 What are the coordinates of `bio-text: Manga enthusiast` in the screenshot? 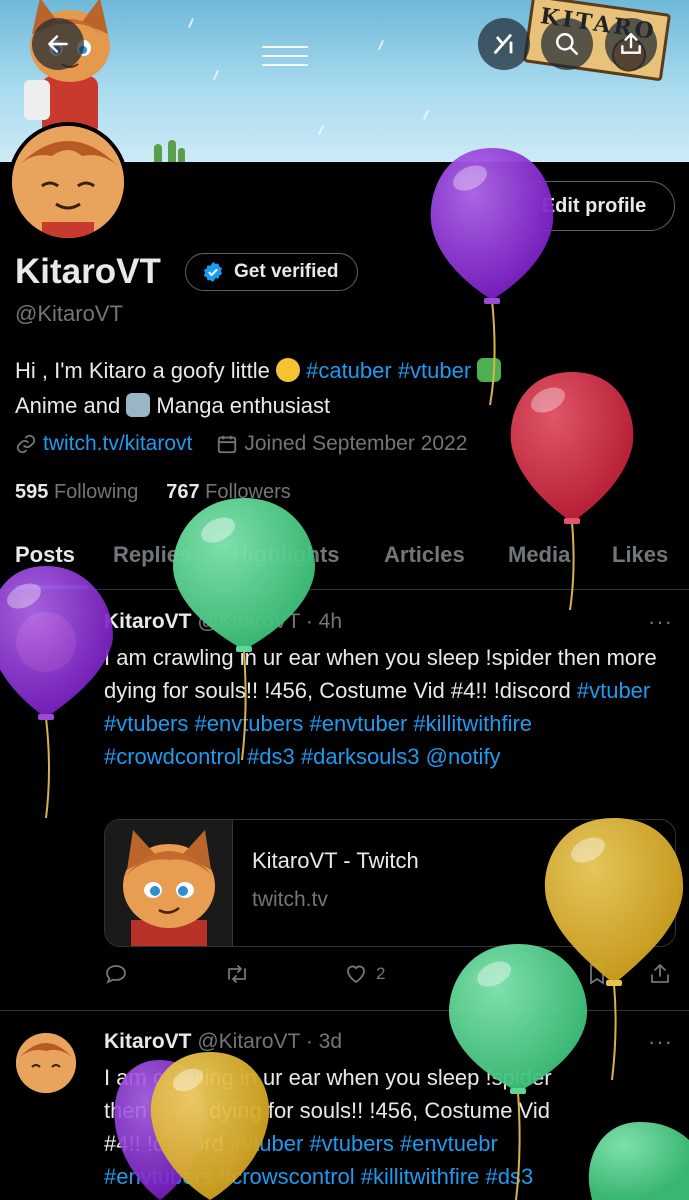 It's located at (243, 405).